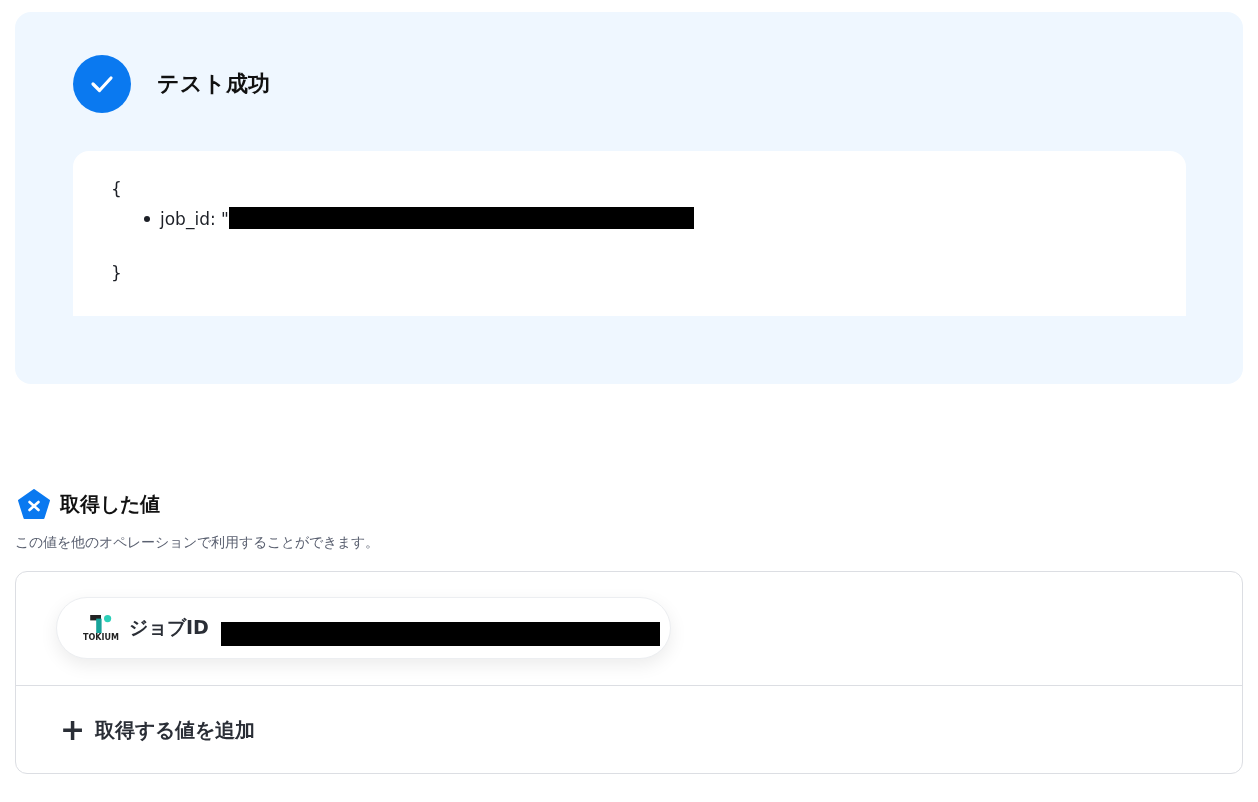 The image size is (1258, 802). I want to click on section-title: 取得した値, so click(110, 504).